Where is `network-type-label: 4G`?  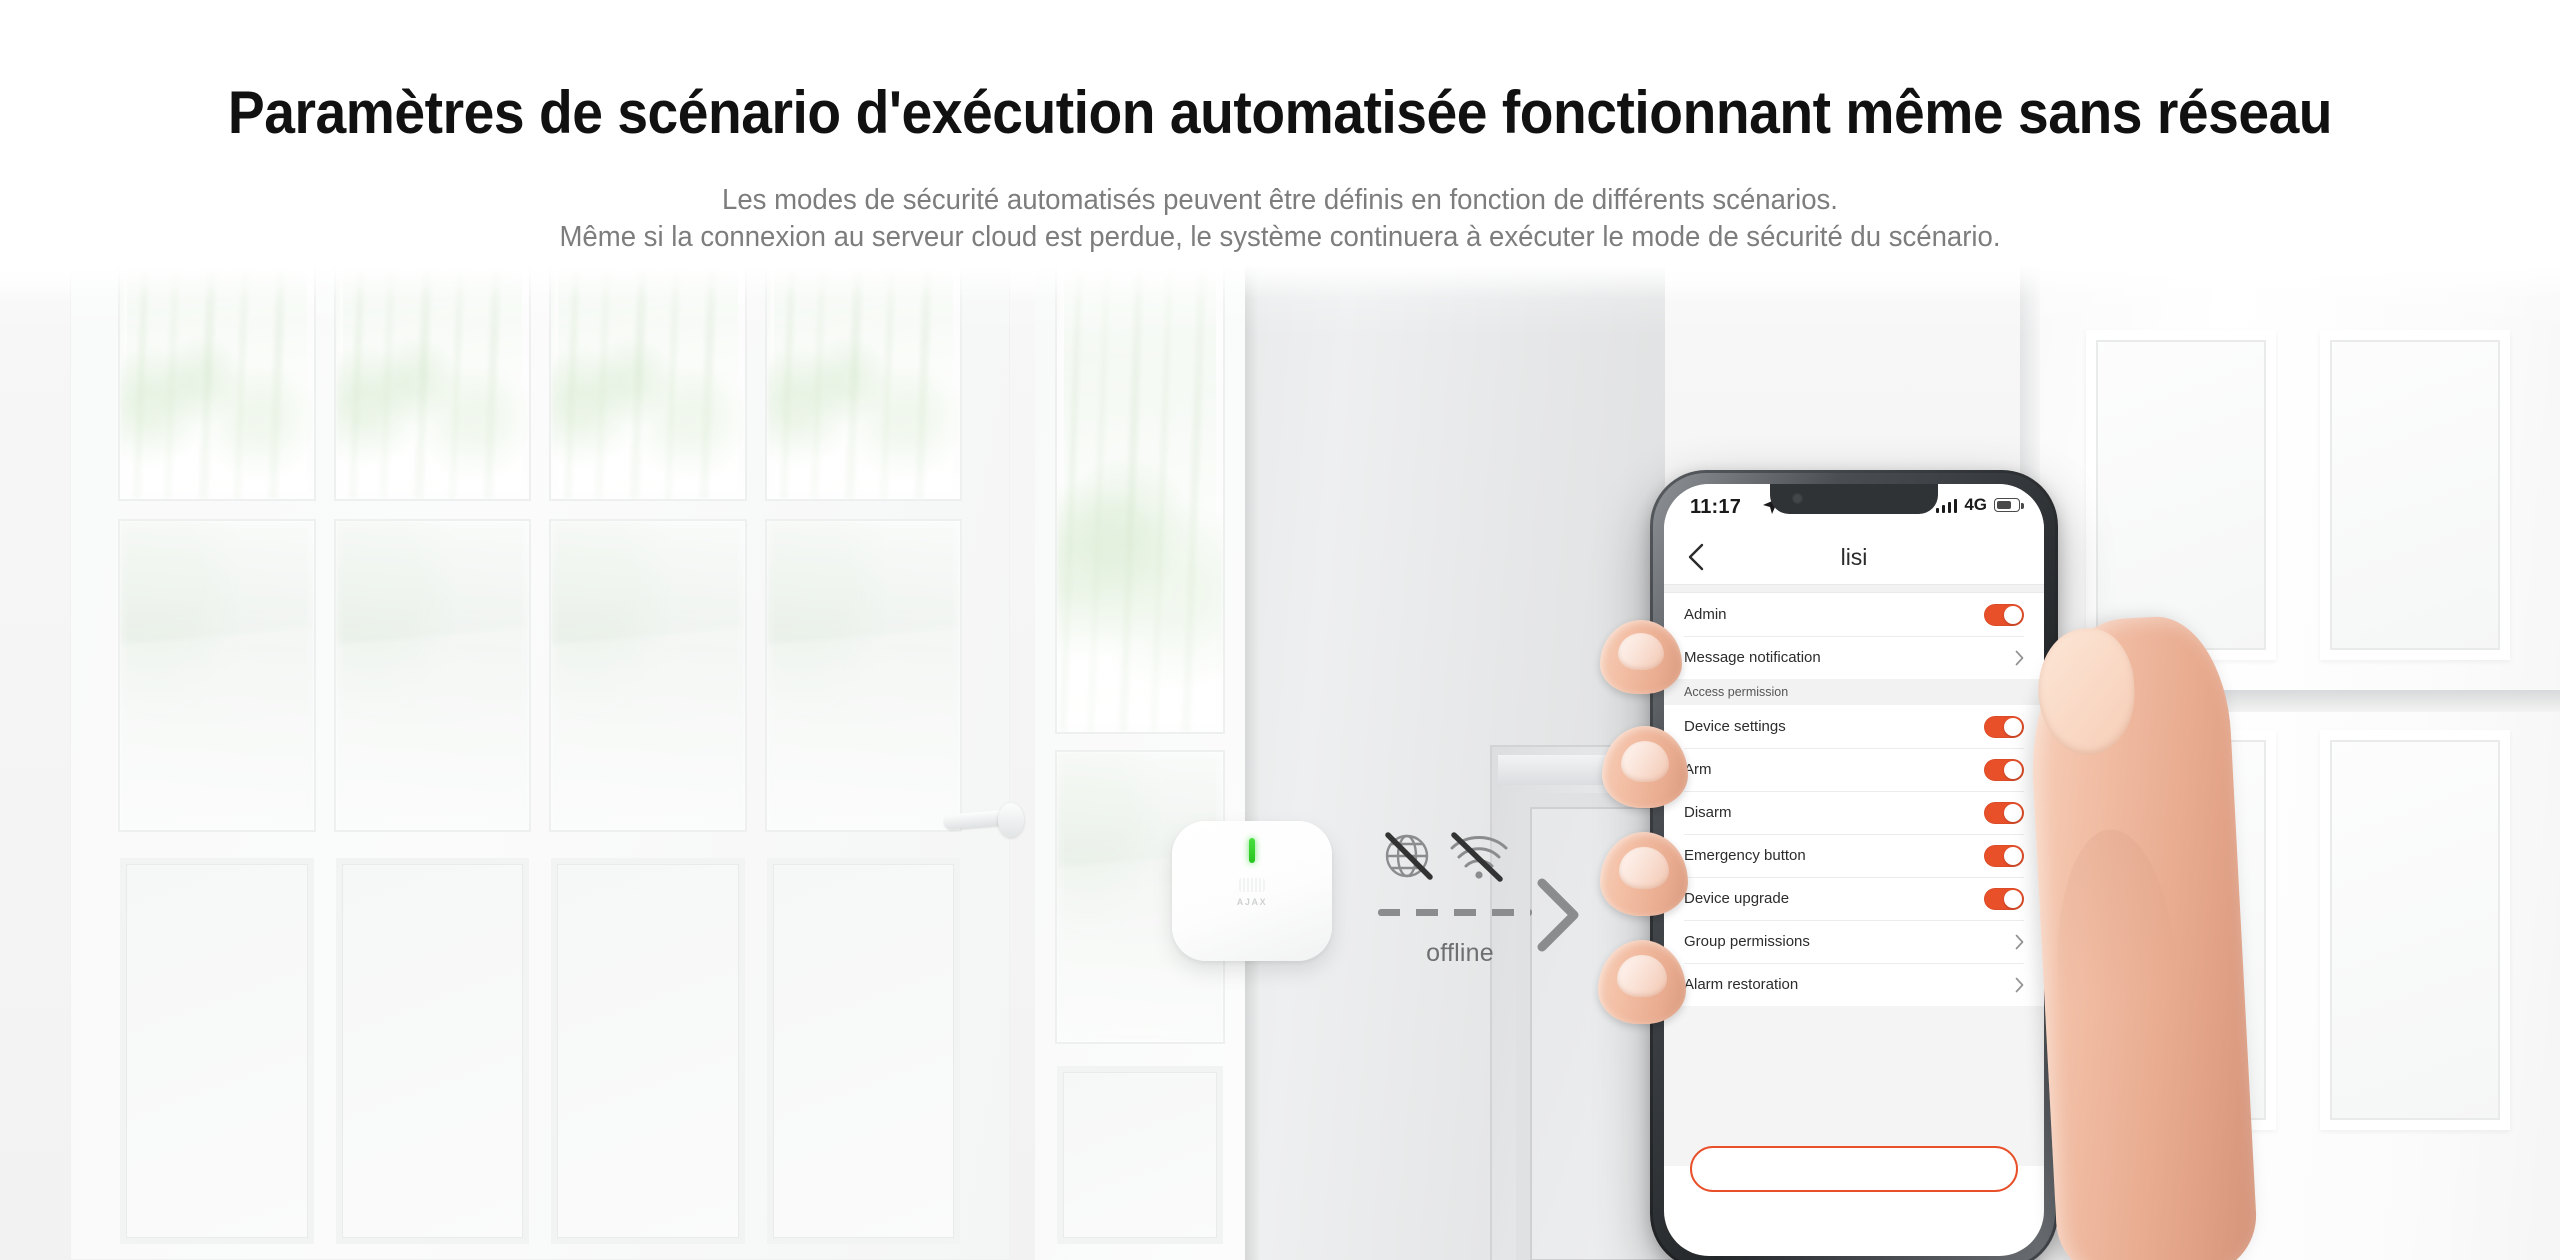
network-type-label: 4G is located at coordinates (1975, 504).